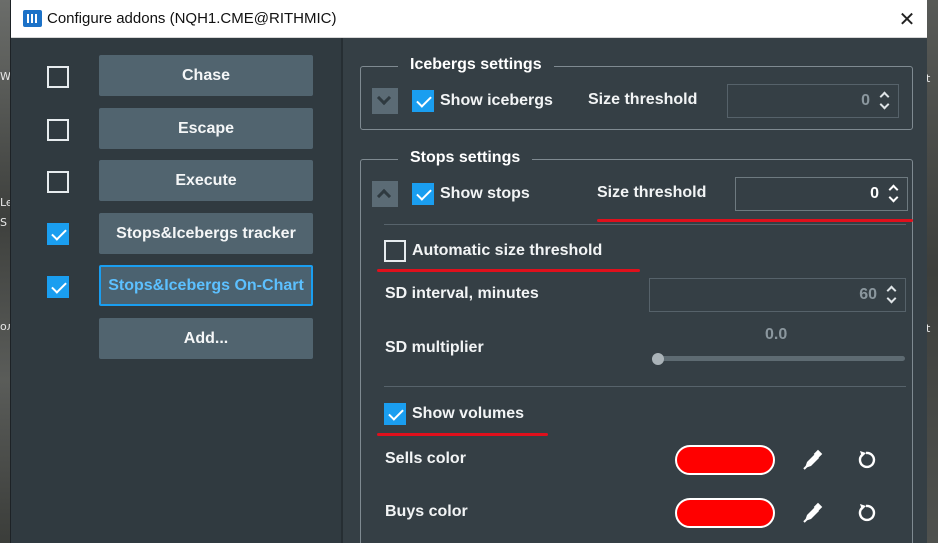 The image size is (938, 543). What do you see at coordinates (778, 358) in the screenshot?
I see `sd-multiplier-slider-track` at bounding box center [778, 358].